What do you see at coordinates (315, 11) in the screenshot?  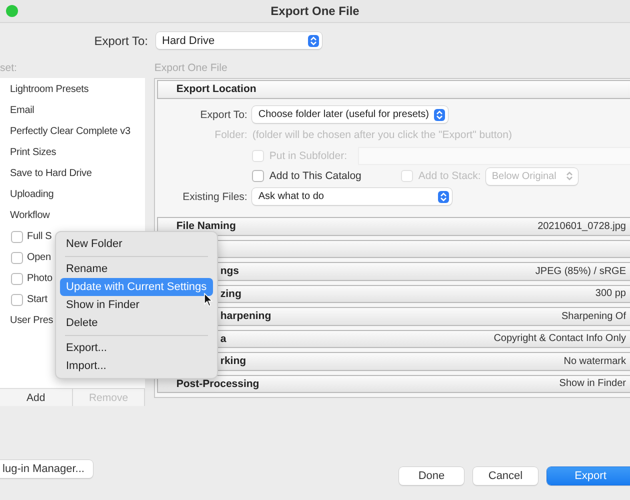 I see `window-title: Export One File` at bounding box center [315, 11].